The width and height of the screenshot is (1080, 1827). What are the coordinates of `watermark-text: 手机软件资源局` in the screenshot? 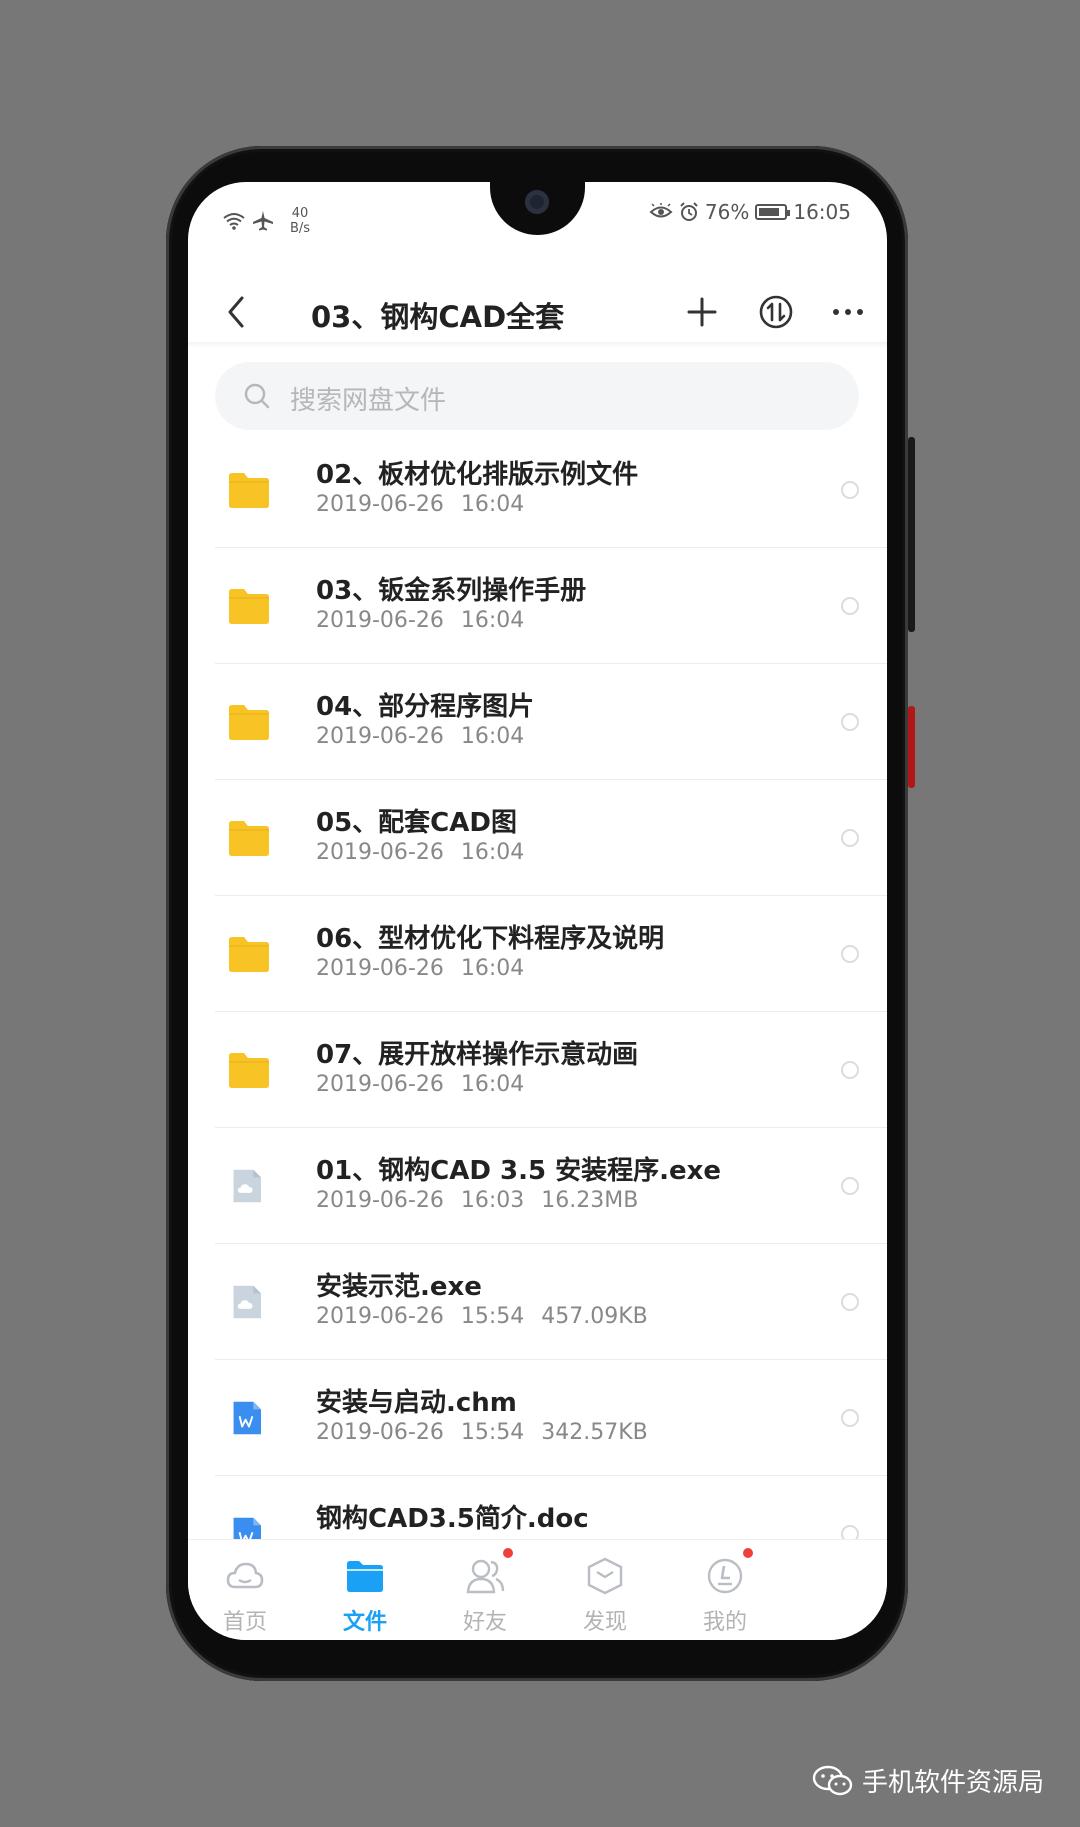 It's located at (953, 1783).